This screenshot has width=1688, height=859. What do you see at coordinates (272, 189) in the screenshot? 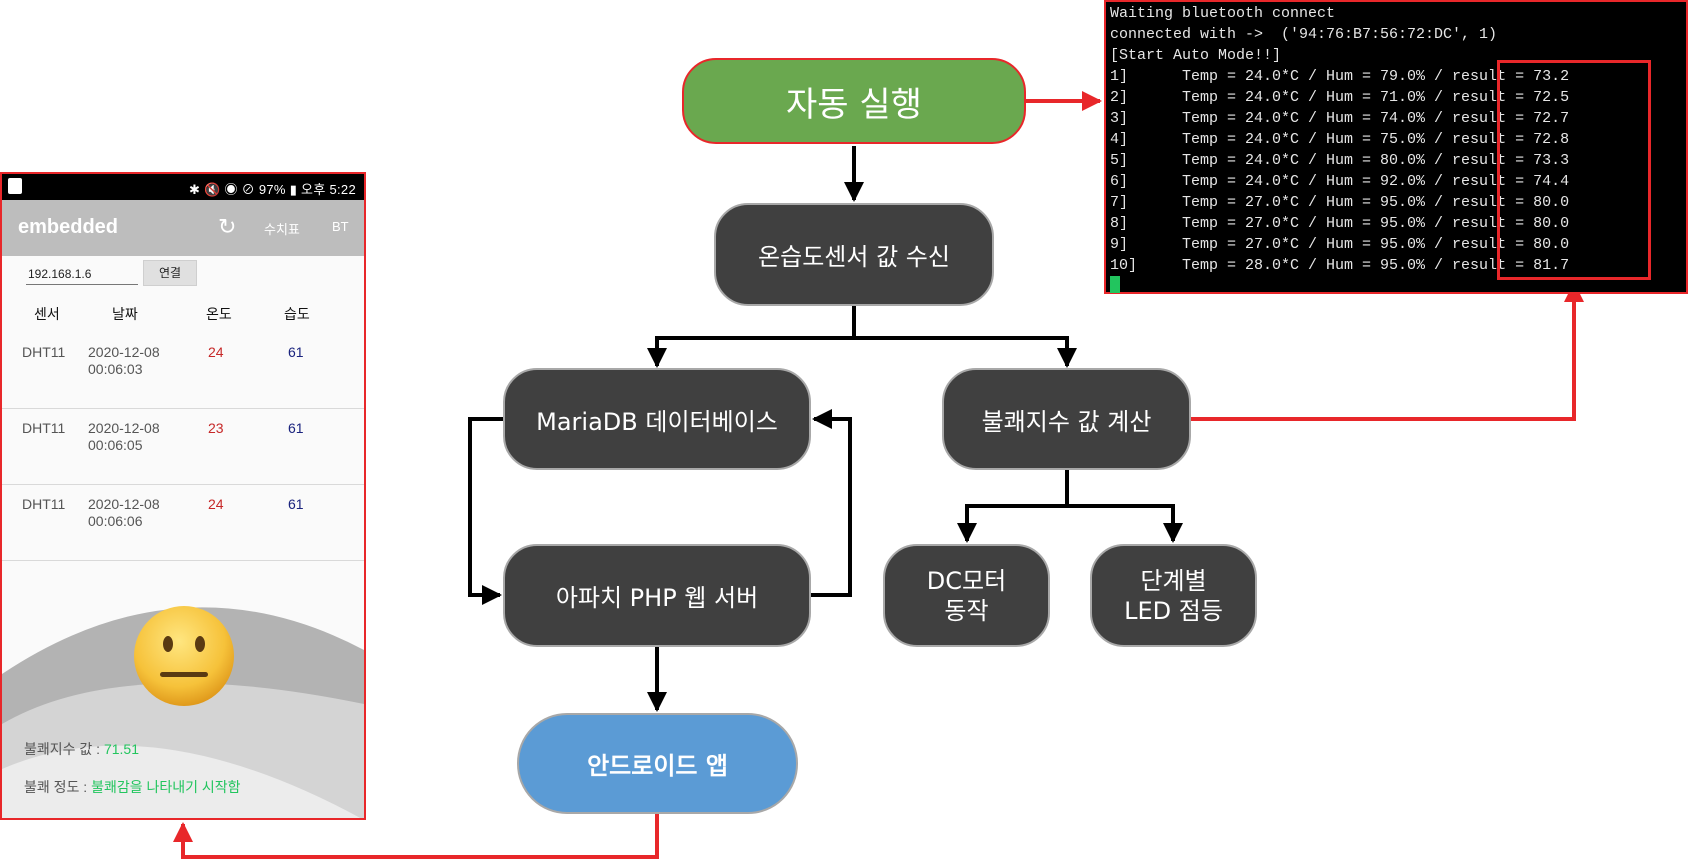
I see `status-indicators: ✱ 🔇 ◉ ⊘ 97% ▮ 오후 5:22` at bounding box center [272, 189].